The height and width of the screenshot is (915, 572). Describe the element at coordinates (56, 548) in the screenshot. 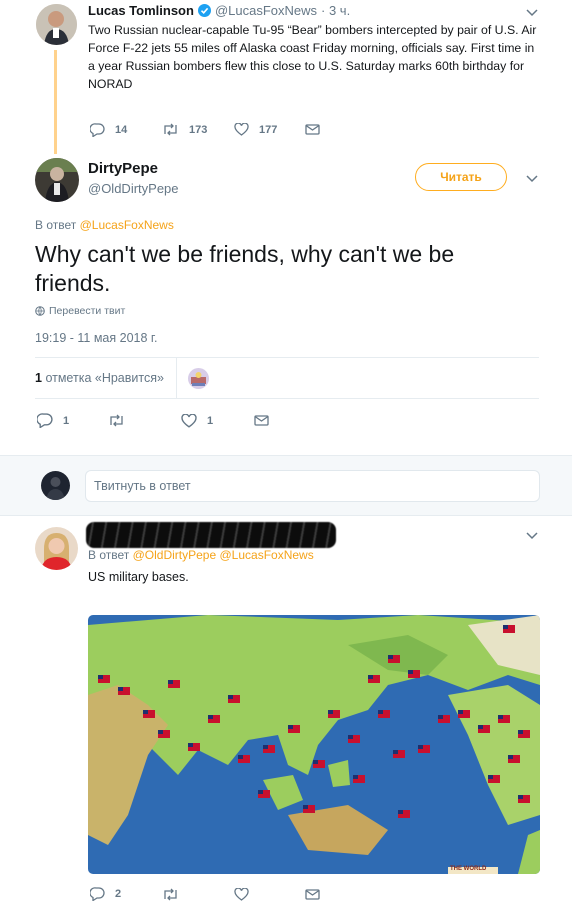

I see `avatar-reply-user` at that location.